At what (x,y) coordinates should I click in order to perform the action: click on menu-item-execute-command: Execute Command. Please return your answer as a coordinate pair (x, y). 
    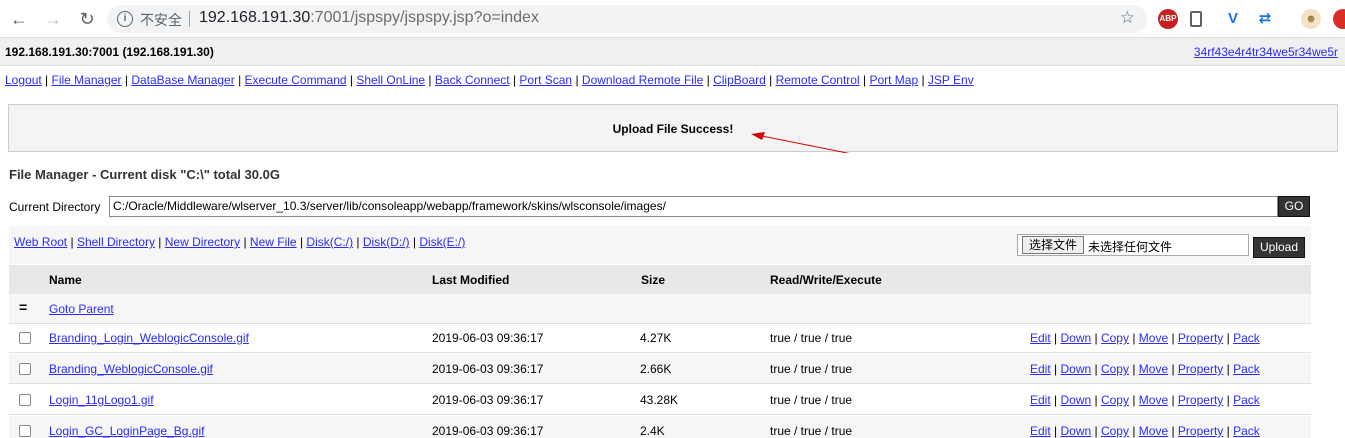
    Looking at the image, I should click on (296, 80).